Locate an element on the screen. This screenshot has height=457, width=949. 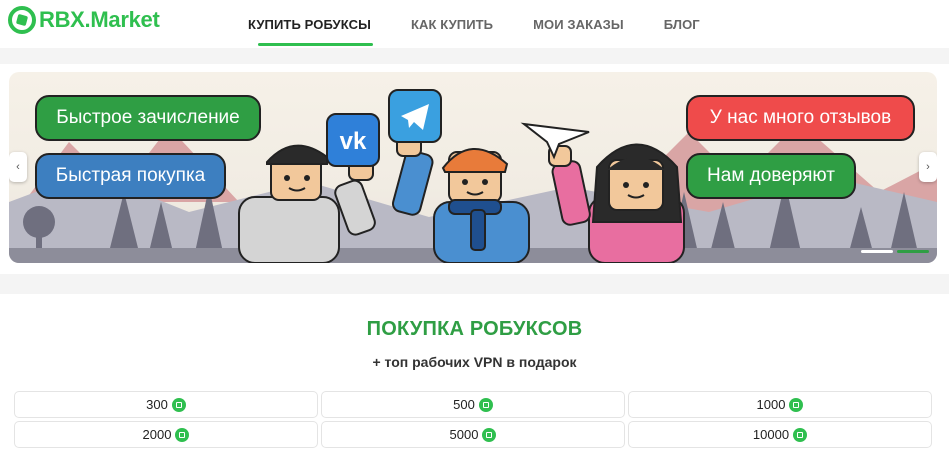
amount-value: 2000 is located at coordinates (157, 434).